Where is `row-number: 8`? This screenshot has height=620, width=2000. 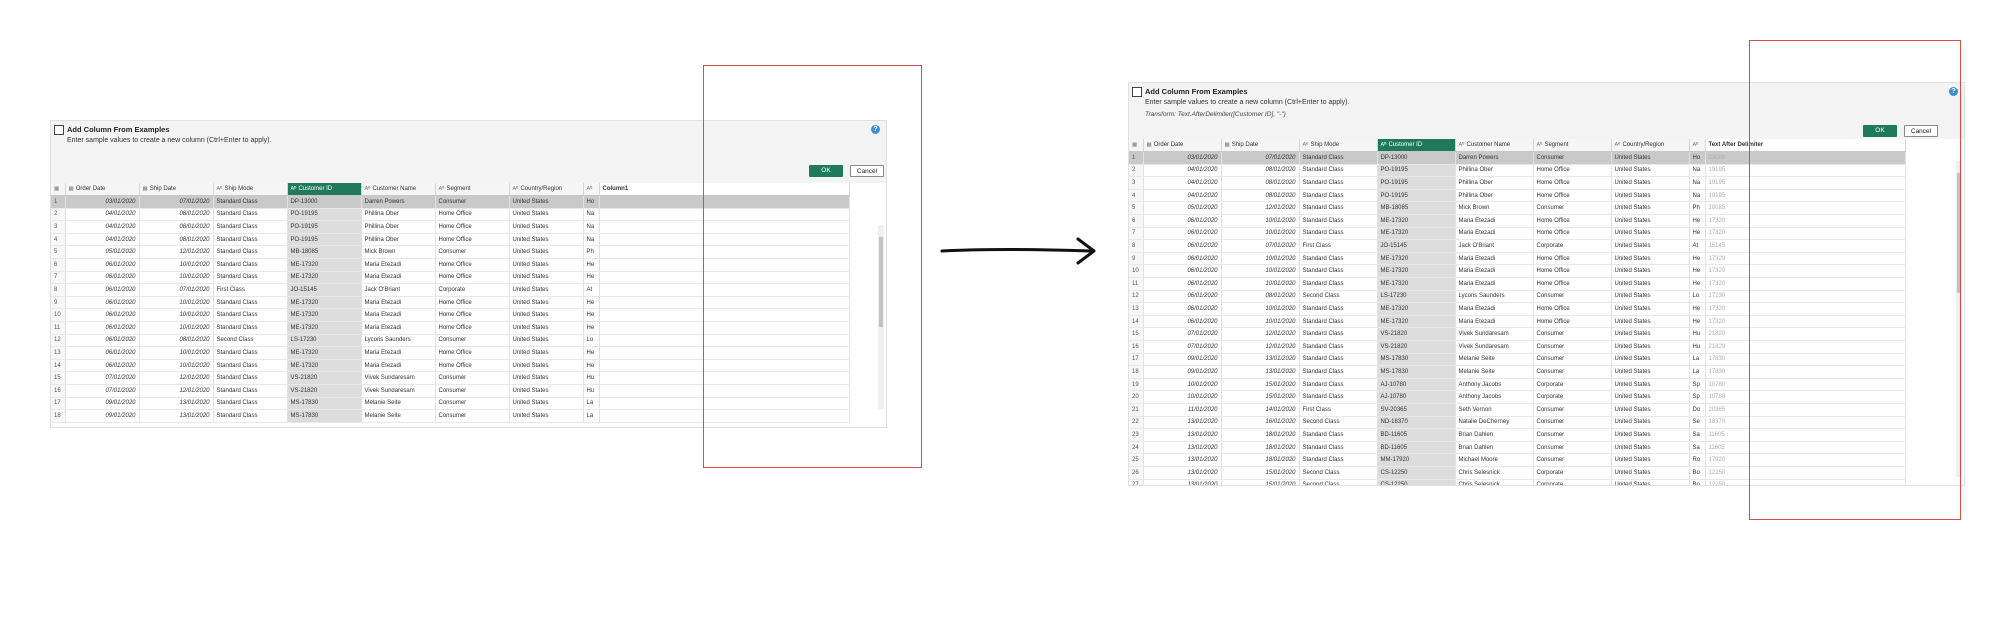
row-number: 8 is located at coordinates (58, 290).